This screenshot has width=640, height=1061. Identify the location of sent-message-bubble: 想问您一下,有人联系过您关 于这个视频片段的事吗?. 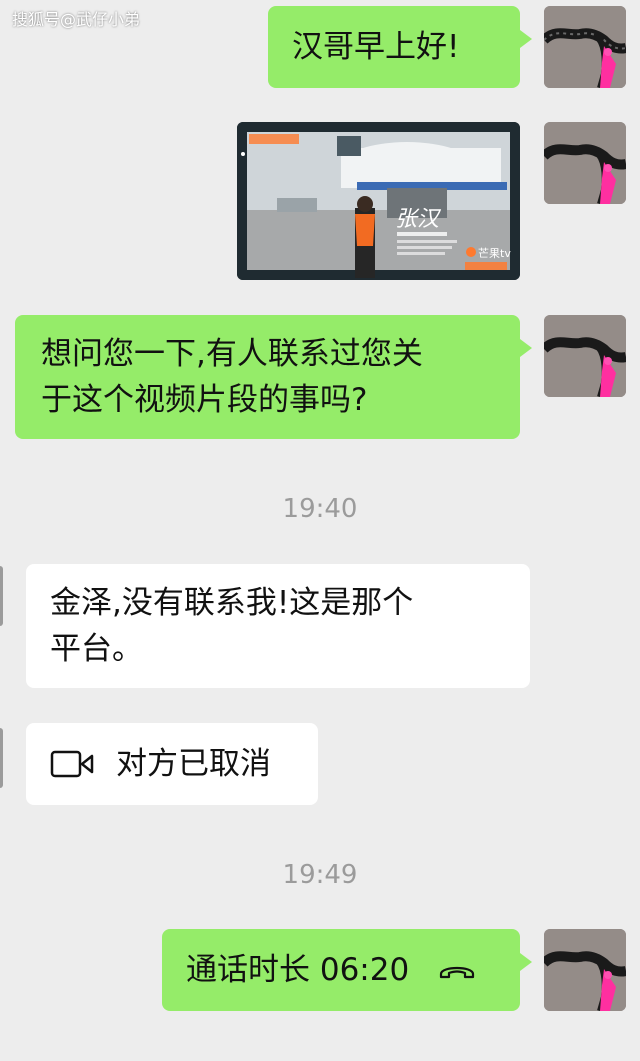
(273, 377).